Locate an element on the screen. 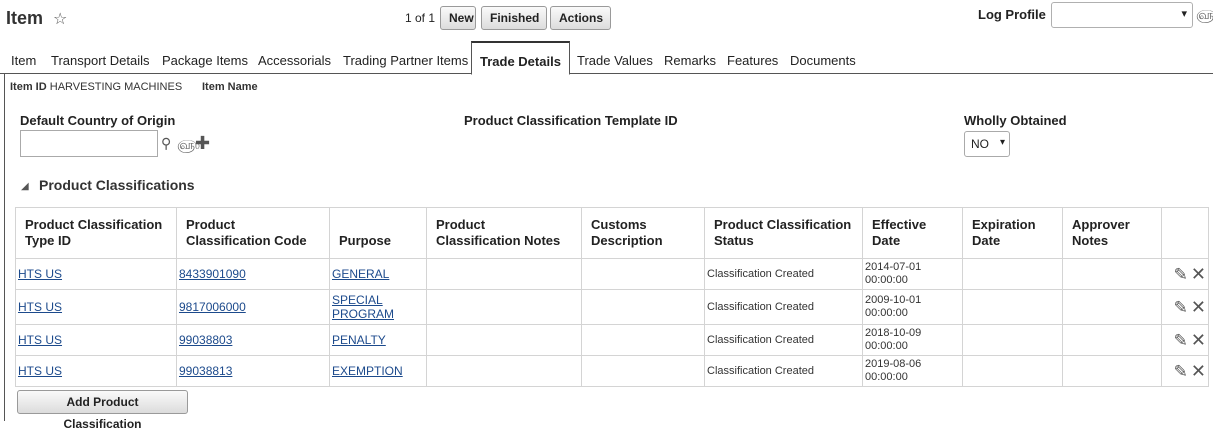 The image size is (1213, 435). item-id-field: Item ID HARVESTING MACHINES is located at coordinates (96, 87).